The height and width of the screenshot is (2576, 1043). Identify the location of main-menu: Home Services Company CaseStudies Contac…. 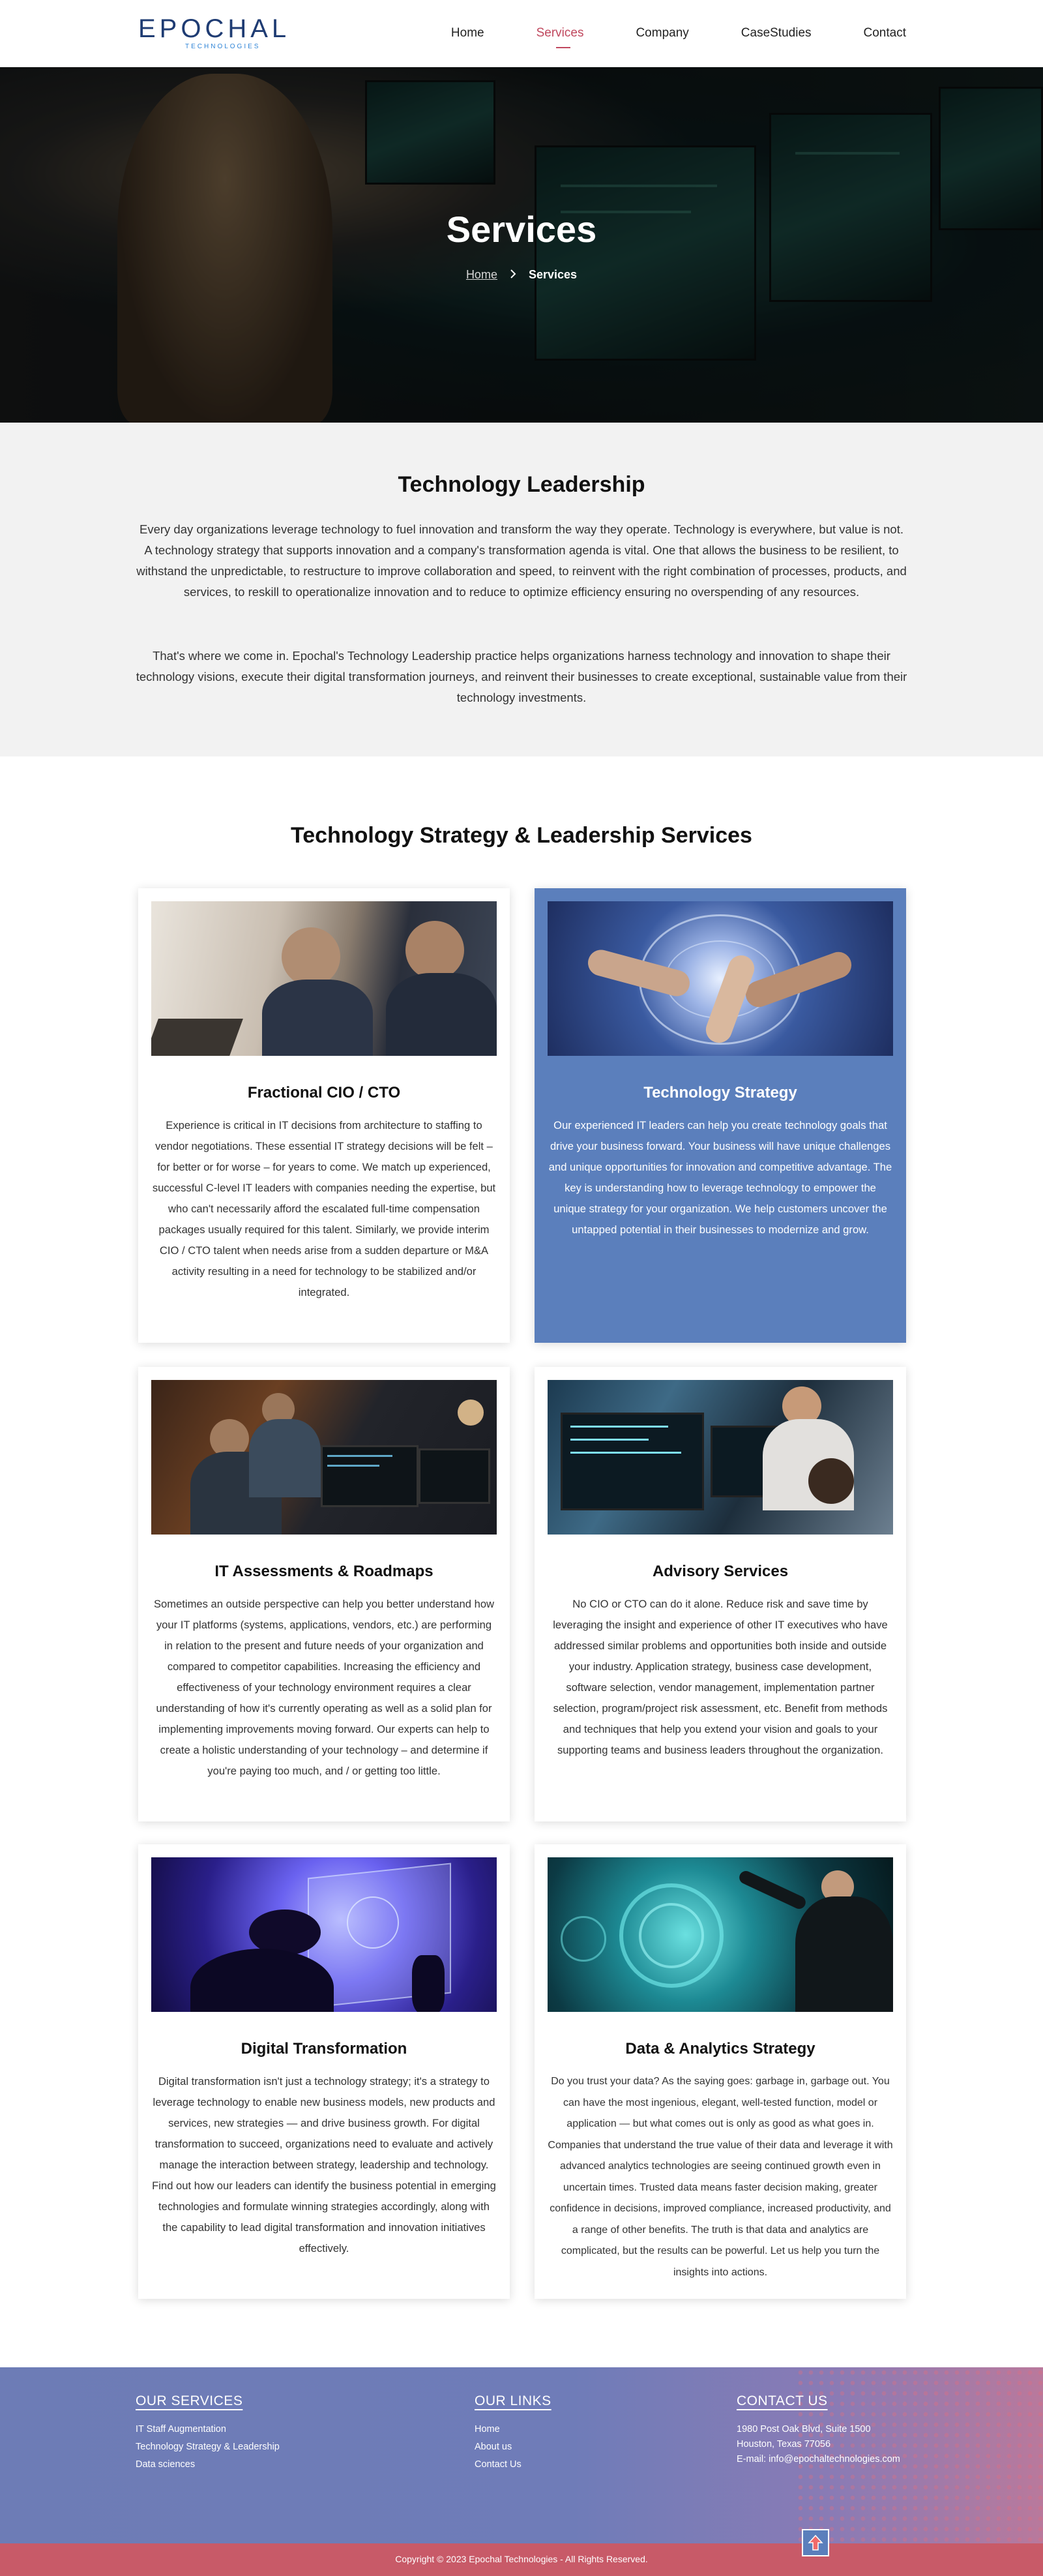
(652, 37).